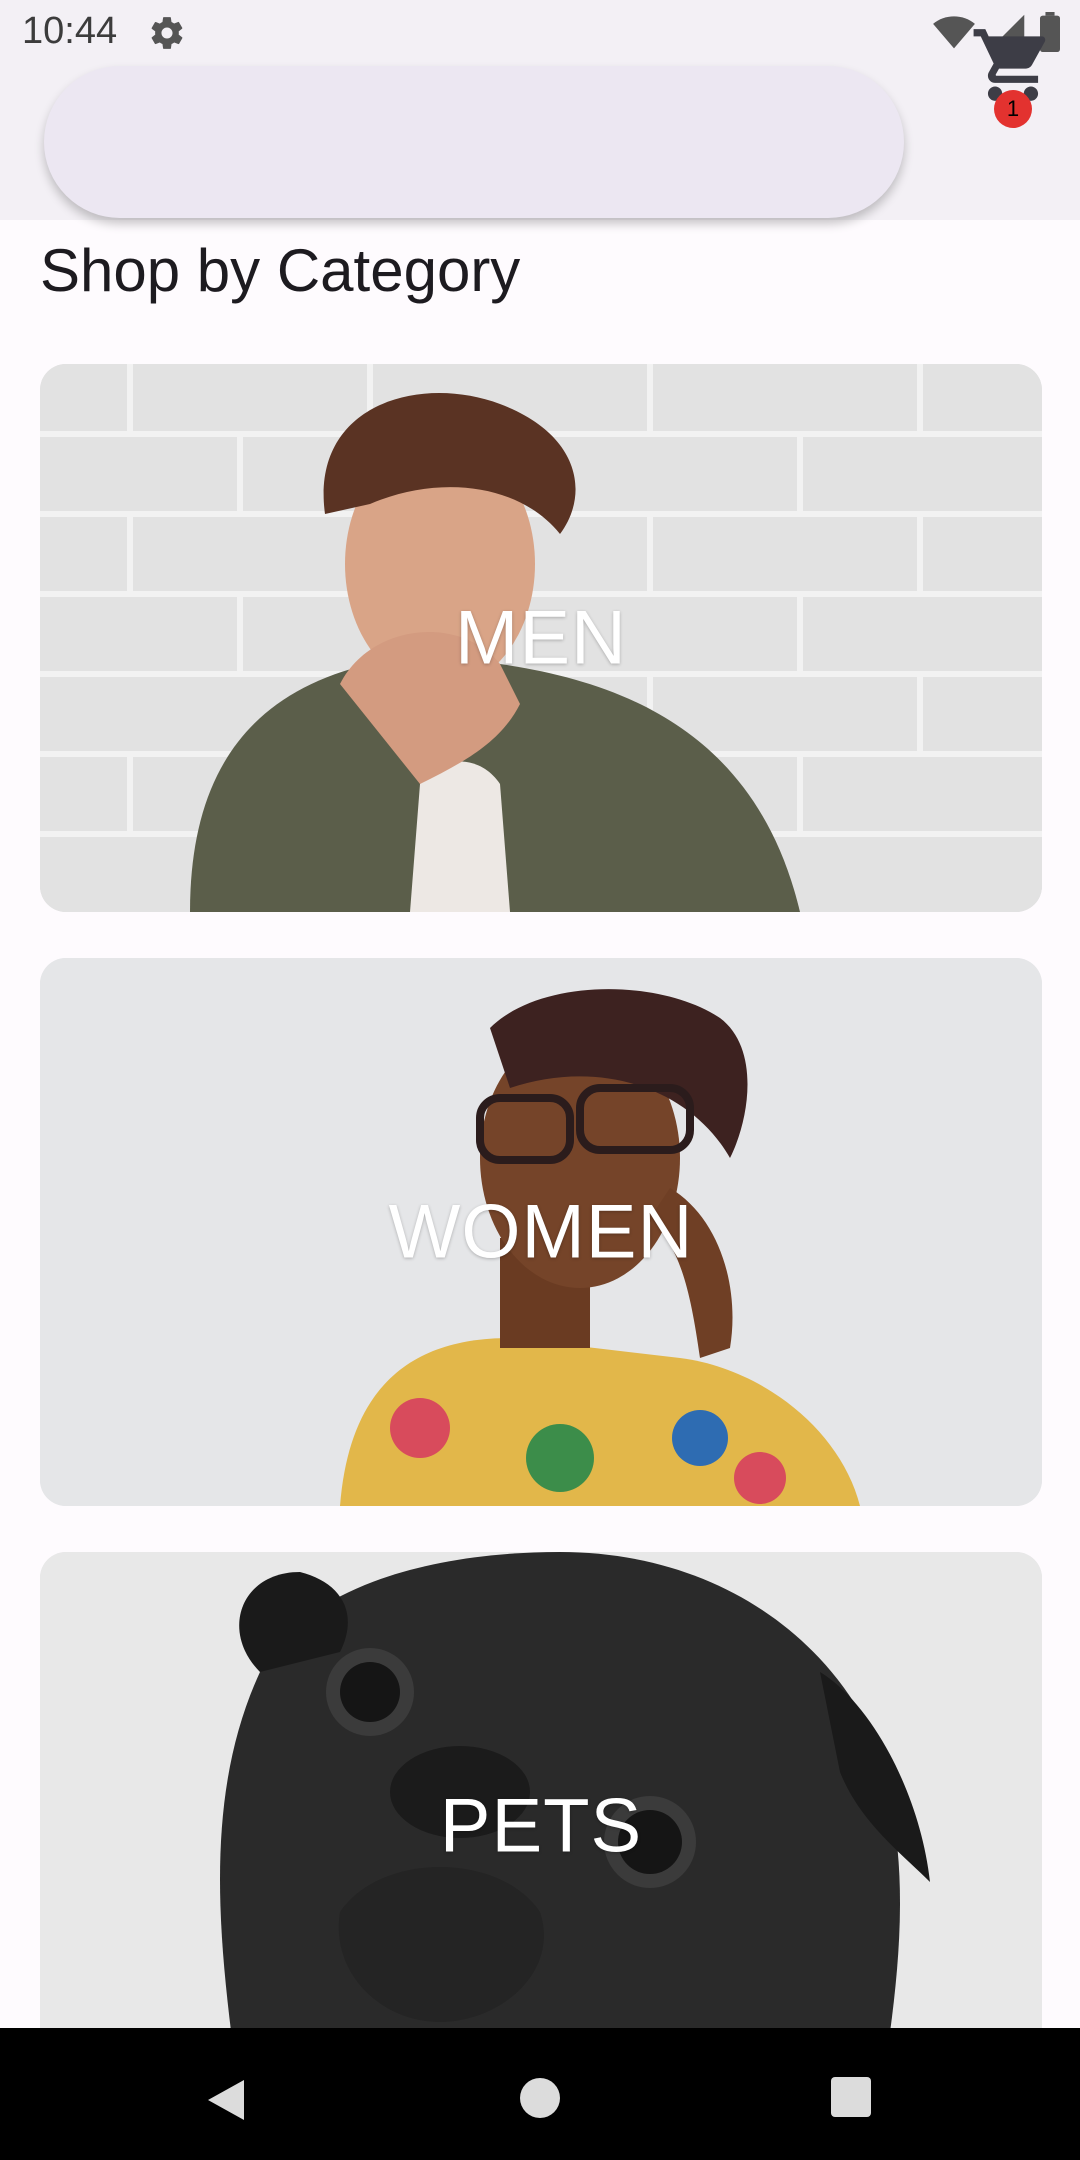  I want to click on category-label-women: WOMEN, so click(541, 1232).